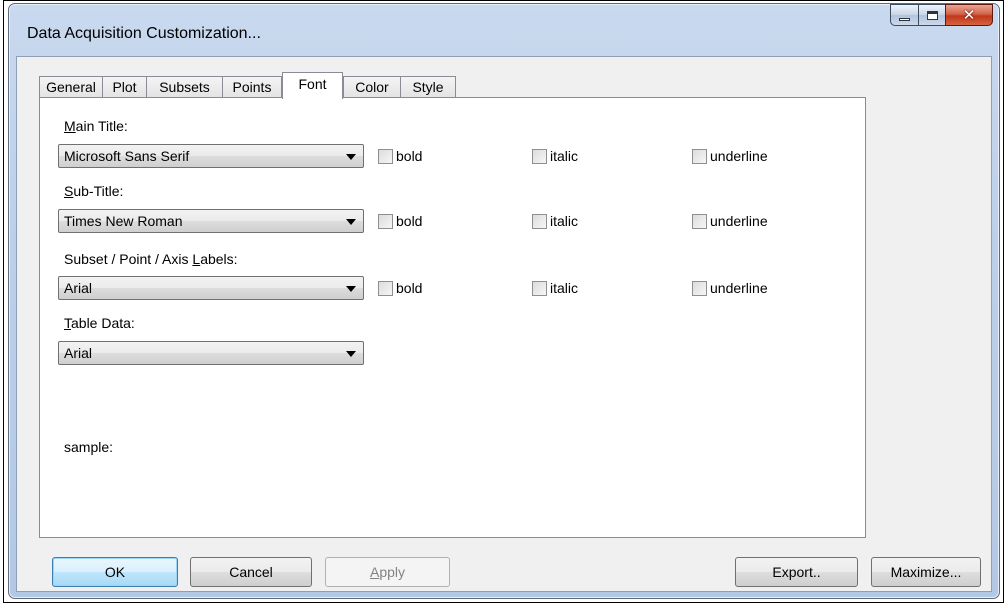  What do you see at coordinates (78, 353) in the screenshot?
I see `table-data-font-value: Arial` at bounding box center [78, 353].